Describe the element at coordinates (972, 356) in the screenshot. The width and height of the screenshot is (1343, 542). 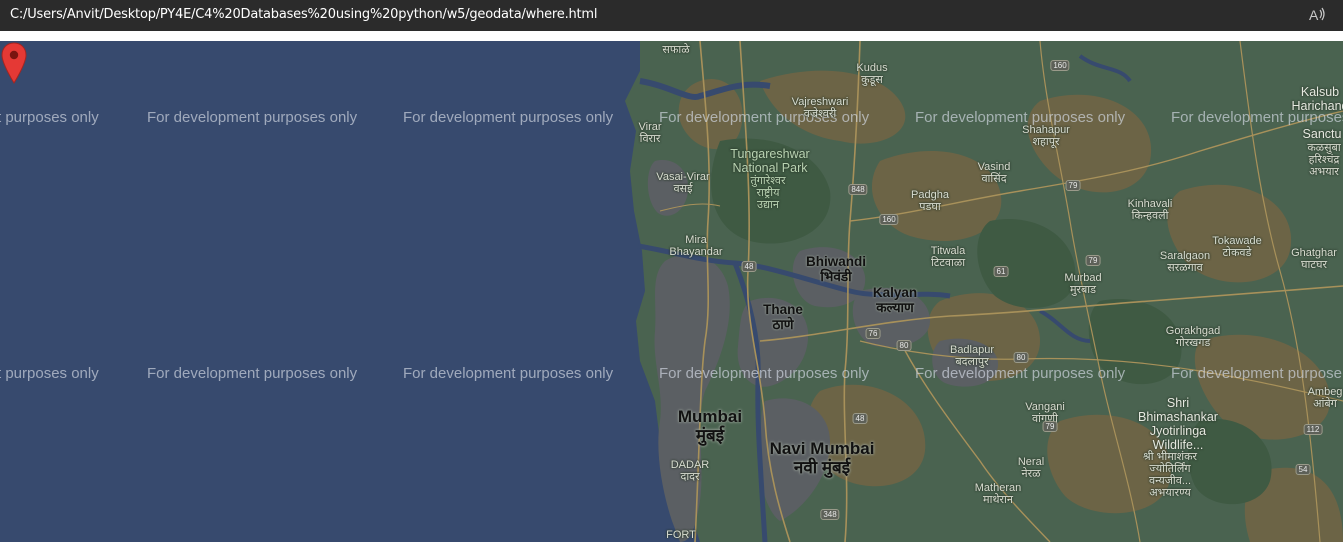
I see `place-label-badlapur: Badlapur बदलापुर` at that location.